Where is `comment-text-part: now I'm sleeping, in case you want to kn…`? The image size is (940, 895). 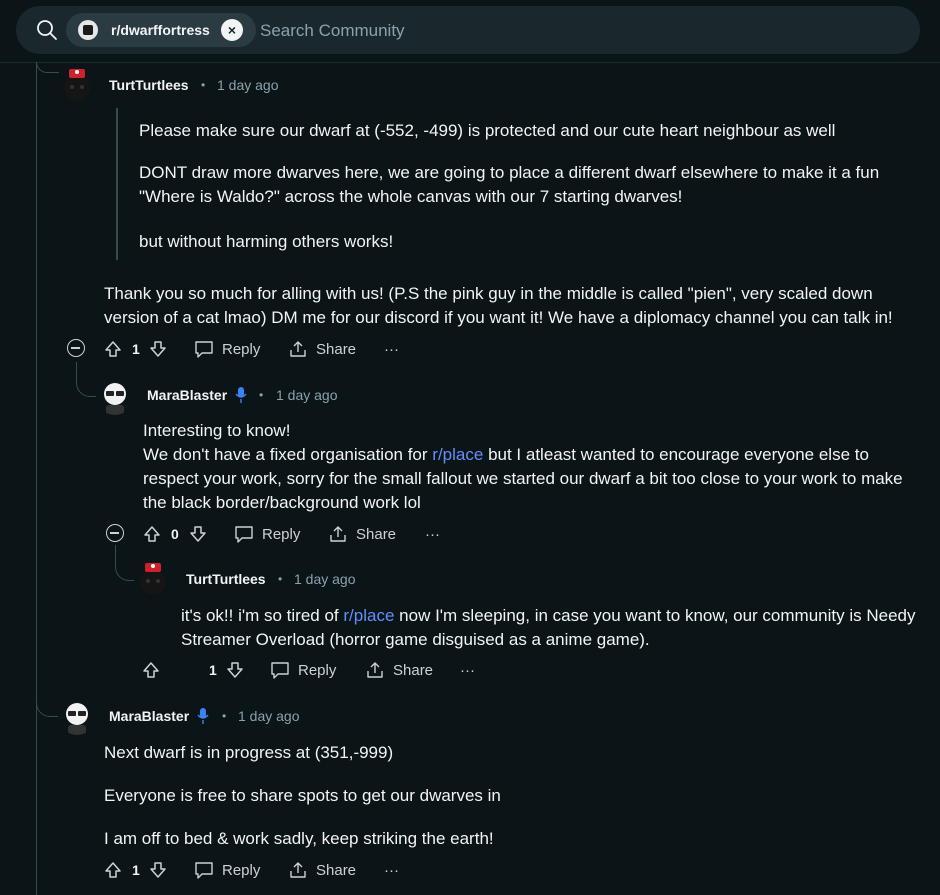 comment-text-part: now I'm sleeping, in case you want to kn… is located at coordinates (657, 615).